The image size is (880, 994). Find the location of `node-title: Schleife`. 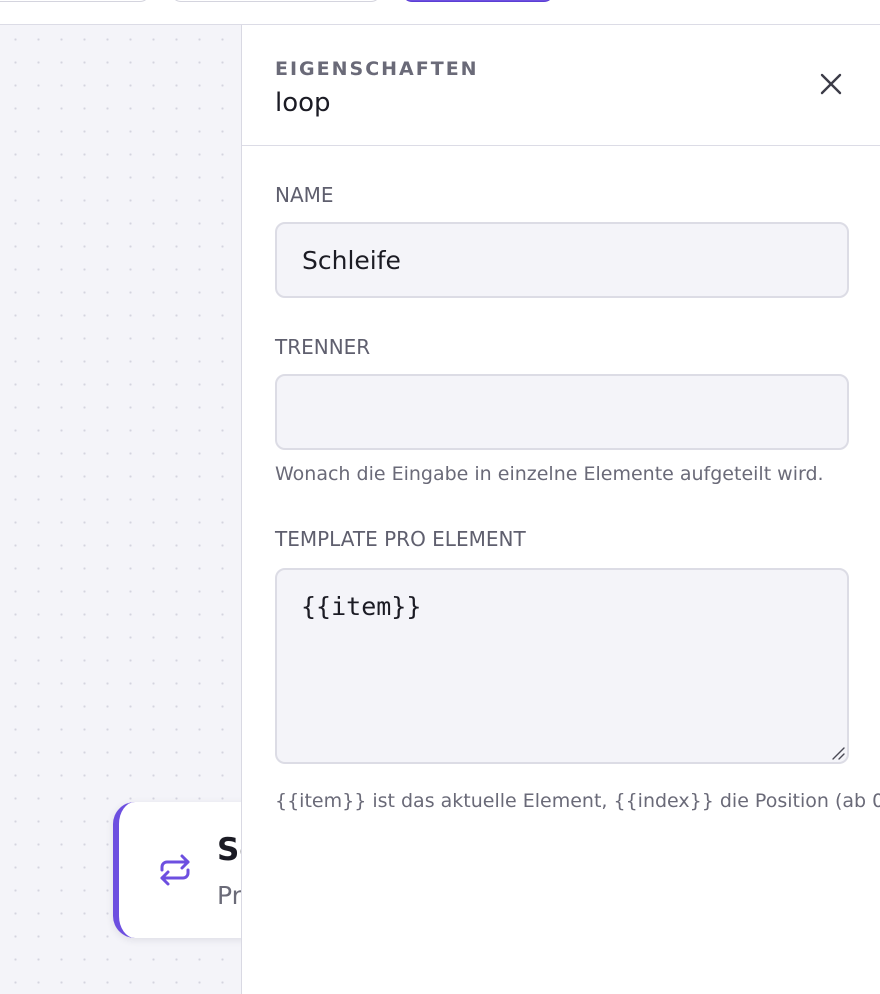

node-title: Schleife is located at coordinates (229, 850).